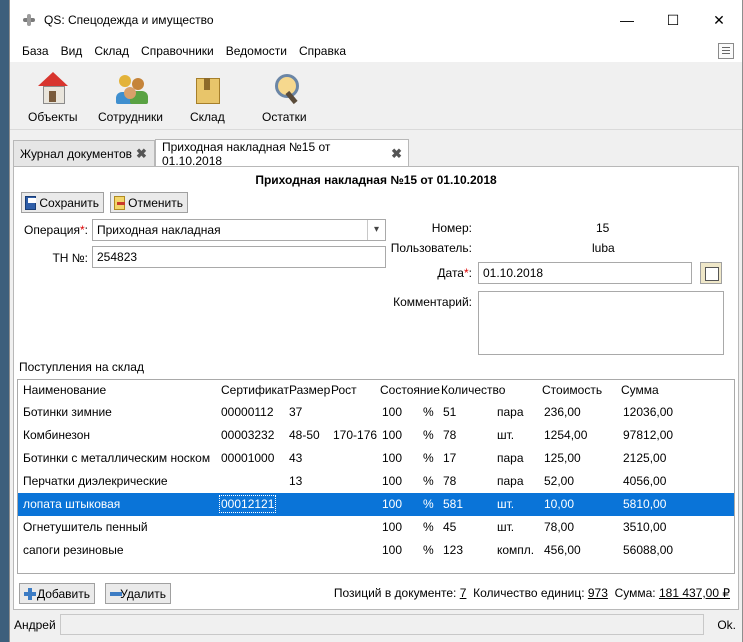 This screenshot has width=743, height=642. I want to click on menu-vid: Вид, so click(72, 51).